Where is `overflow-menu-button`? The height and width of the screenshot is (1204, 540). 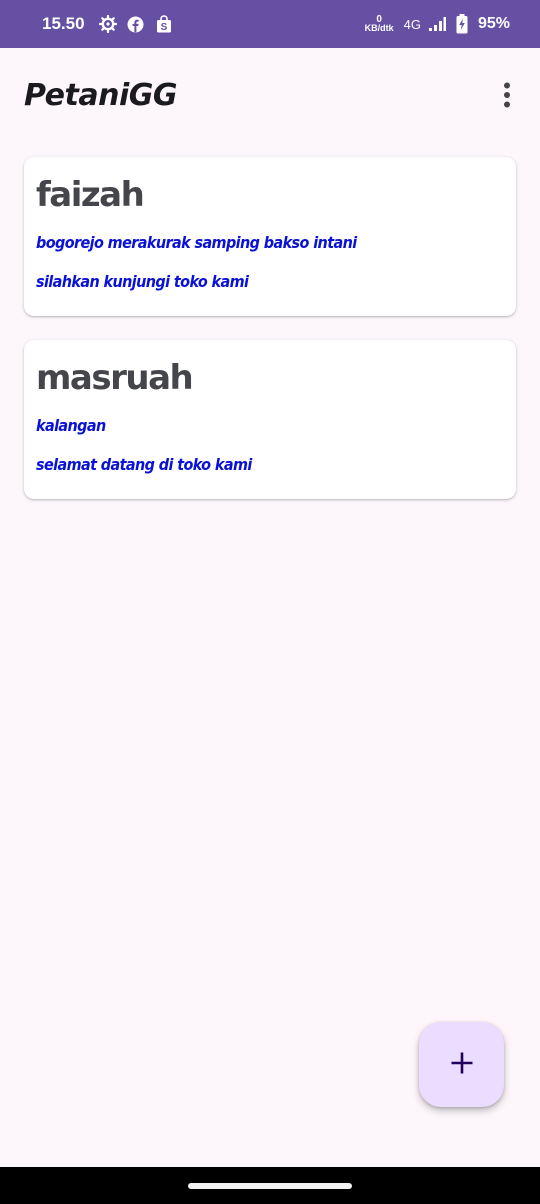 overflow-menu-button is located at coordinates (507, 97).